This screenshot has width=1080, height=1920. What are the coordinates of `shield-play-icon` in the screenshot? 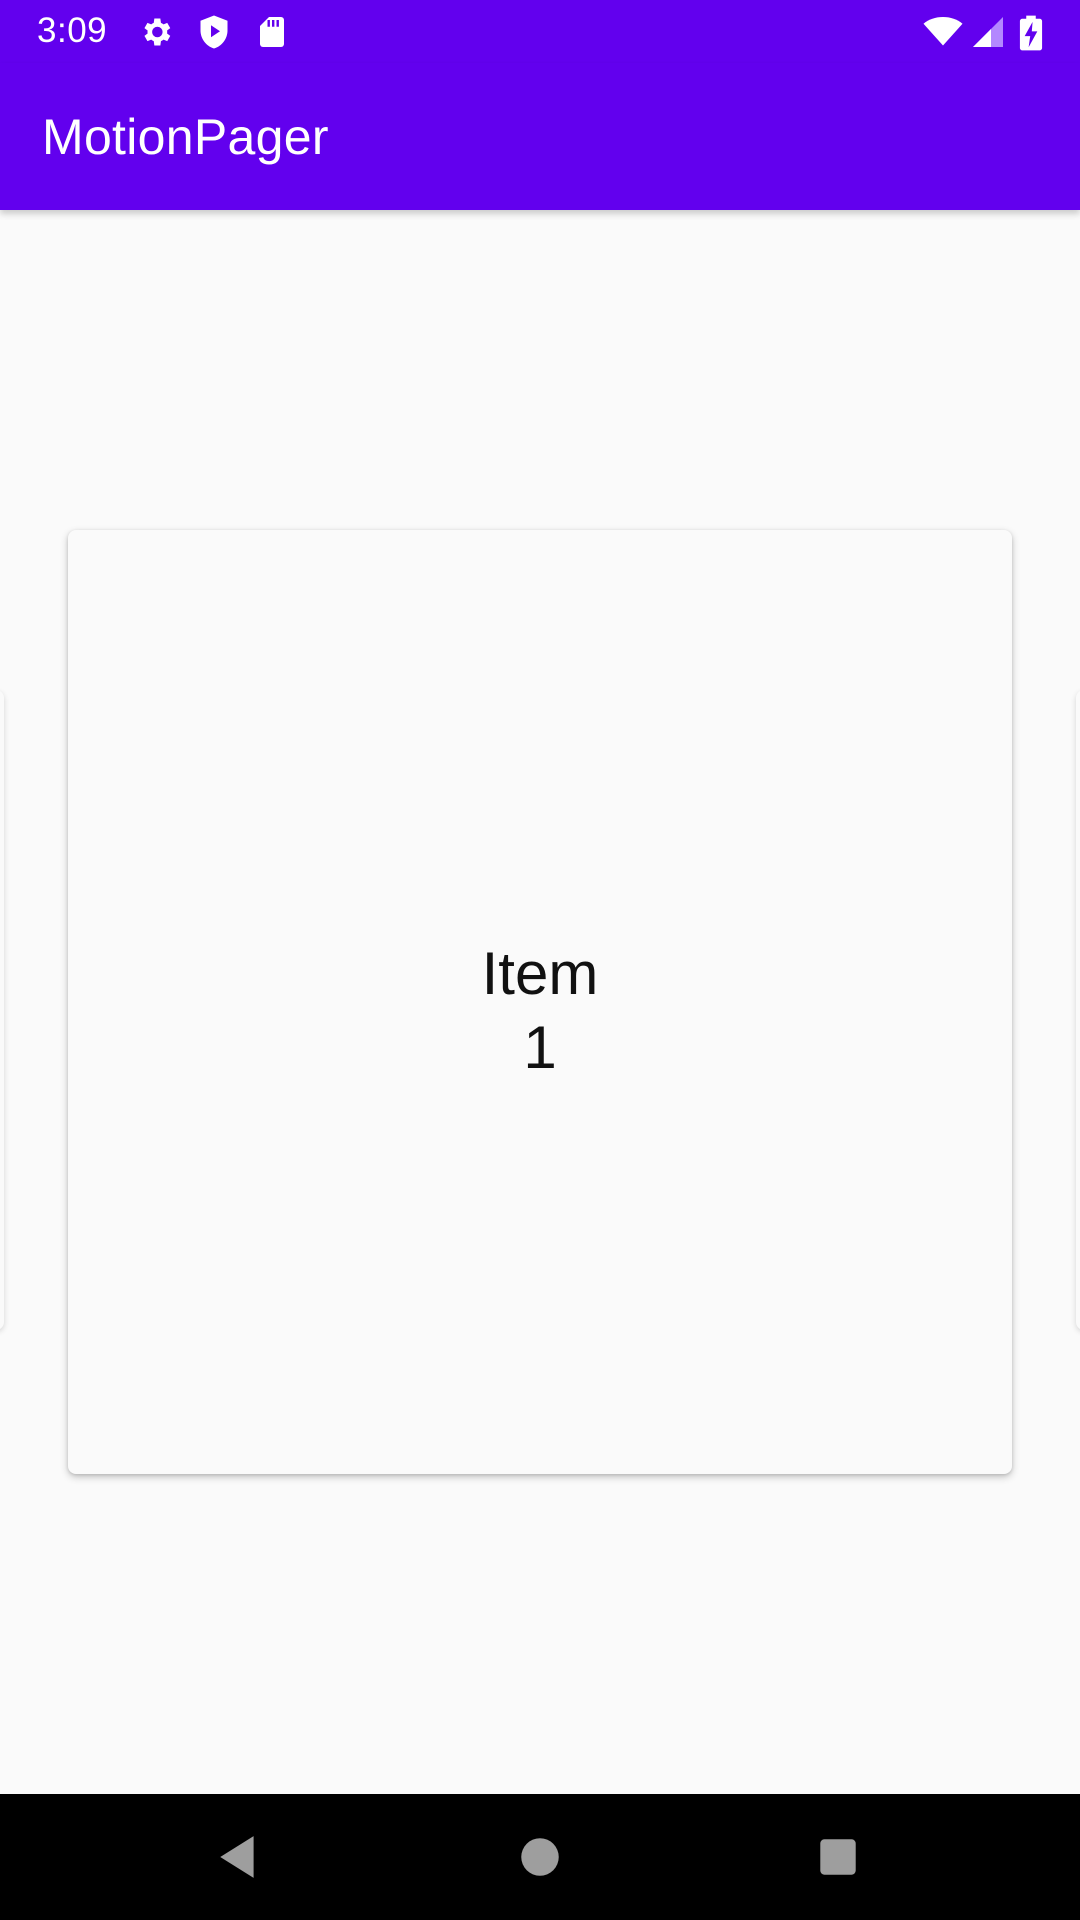 It's located at (214, 32).